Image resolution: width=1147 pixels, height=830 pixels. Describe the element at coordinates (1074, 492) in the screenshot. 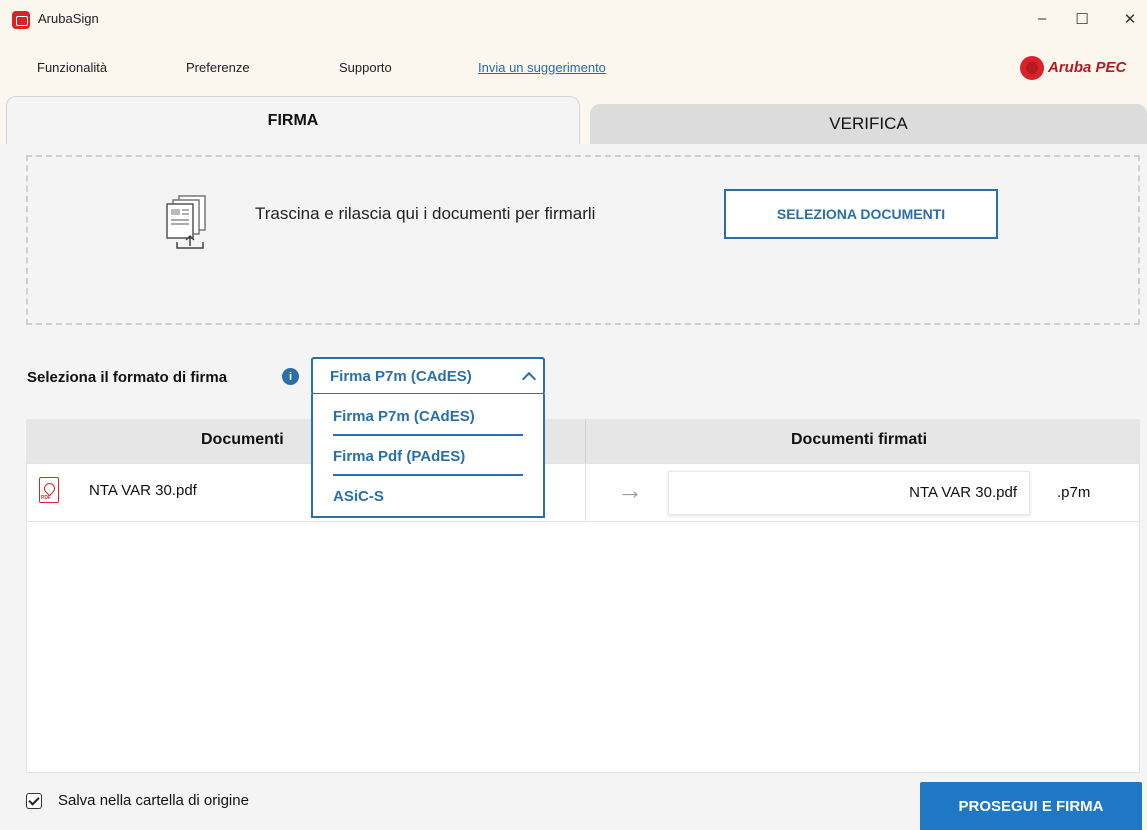

I see `signed-file-extension: .p7m` at that location.